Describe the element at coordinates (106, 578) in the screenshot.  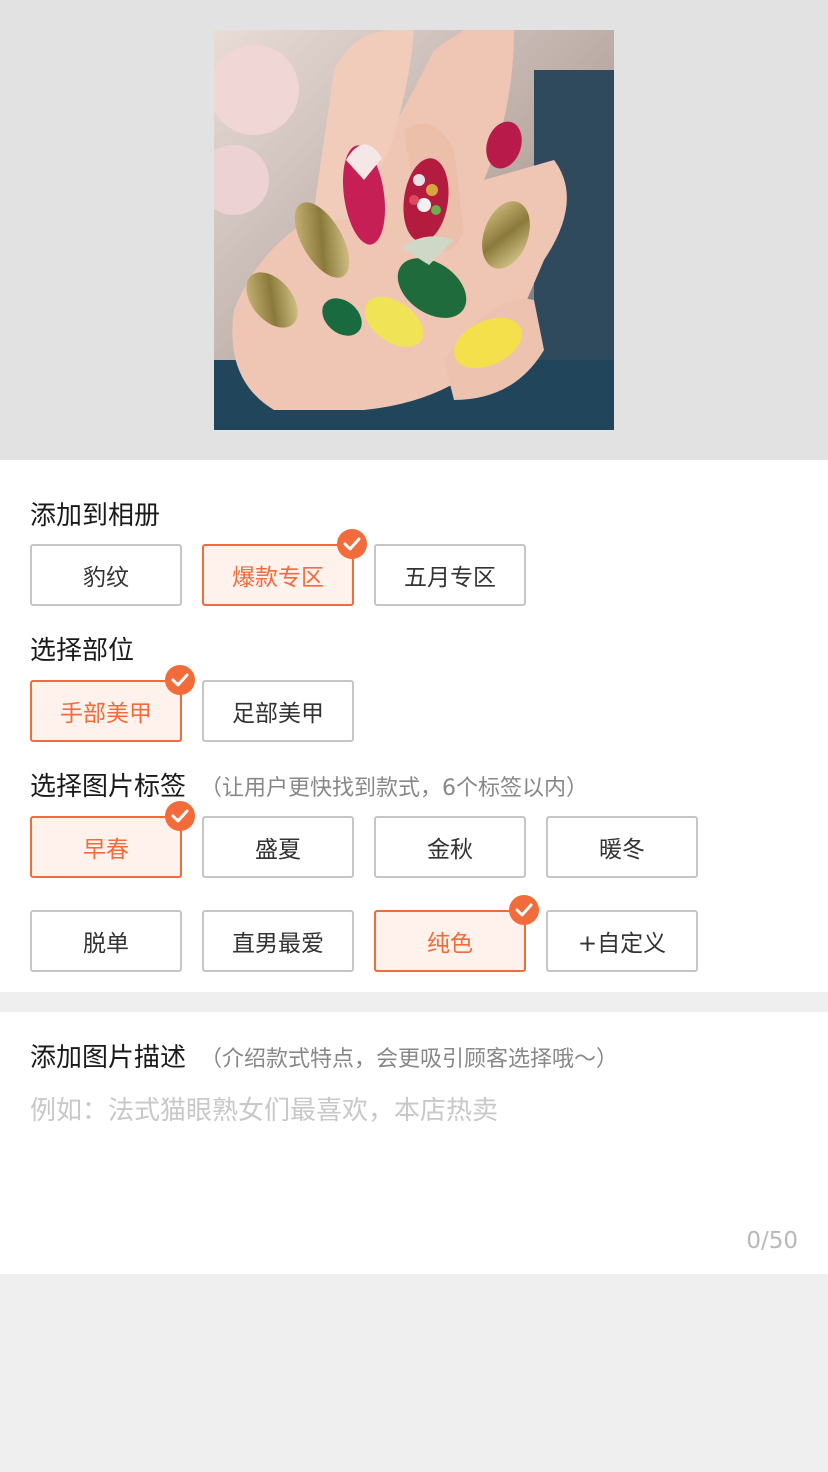
I see `chip-label: 豹纹` at that location.